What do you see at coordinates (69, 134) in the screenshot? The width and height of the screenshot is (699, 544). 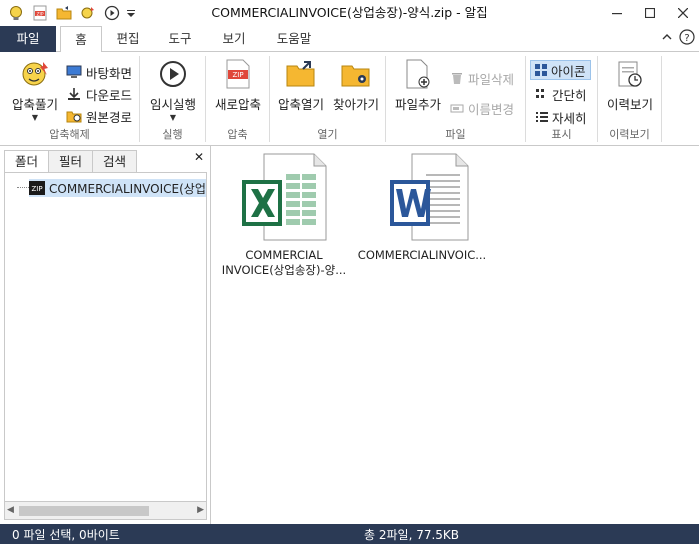 I see `group-label: 압축해제` at bounding box center [69, 134].